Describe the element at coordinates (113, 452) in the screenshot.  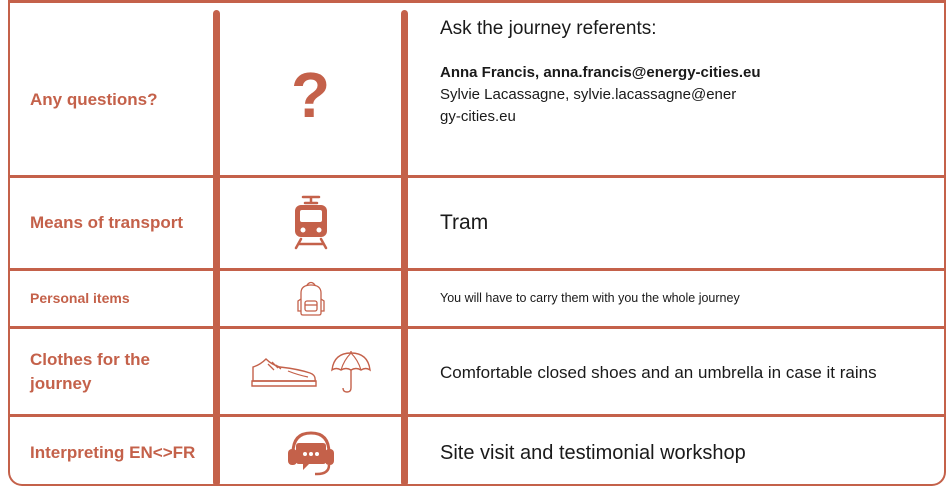
I see `row-label-interpreting: Interpreting EN<>FR` at that location.